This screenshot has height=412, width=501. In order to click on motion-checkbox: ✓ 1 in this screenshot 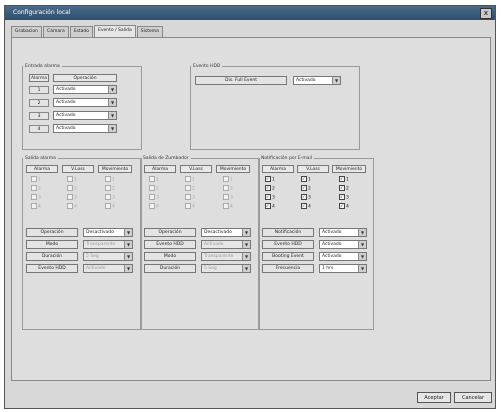, I will do `click(344, 180)`.